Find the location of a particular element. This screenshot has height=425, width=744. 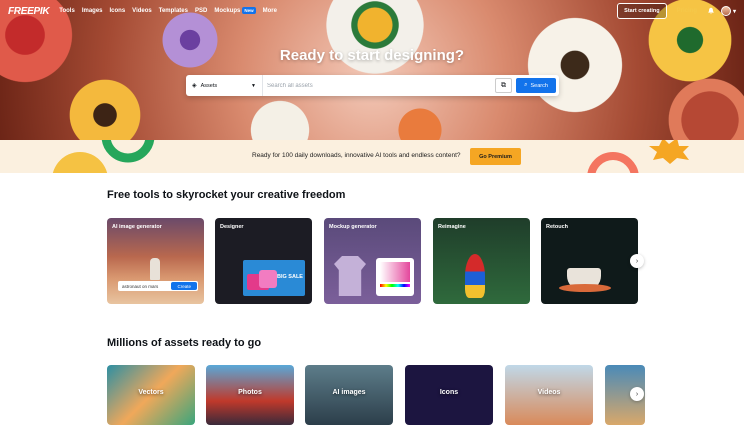

nav-videos: Videos is located at coordinates (142, 11).